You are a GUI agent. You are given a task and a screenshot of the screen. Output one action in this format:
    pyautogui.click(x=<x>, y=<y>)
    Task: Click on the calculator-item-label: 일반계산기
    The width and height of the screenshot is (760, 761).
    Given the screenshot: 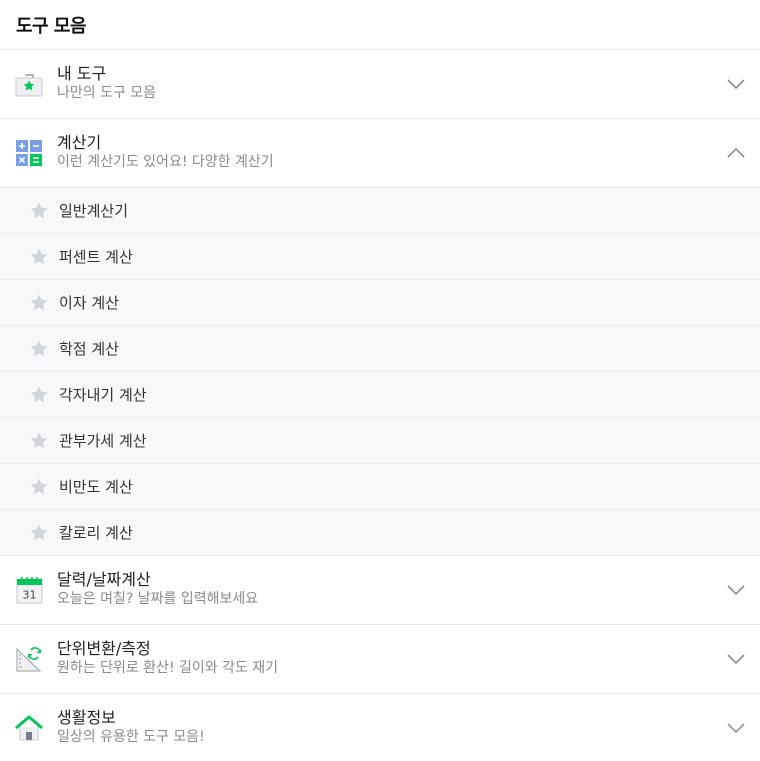 What is the action you would take?
    pyautogui.click(x=94, y=211)
    